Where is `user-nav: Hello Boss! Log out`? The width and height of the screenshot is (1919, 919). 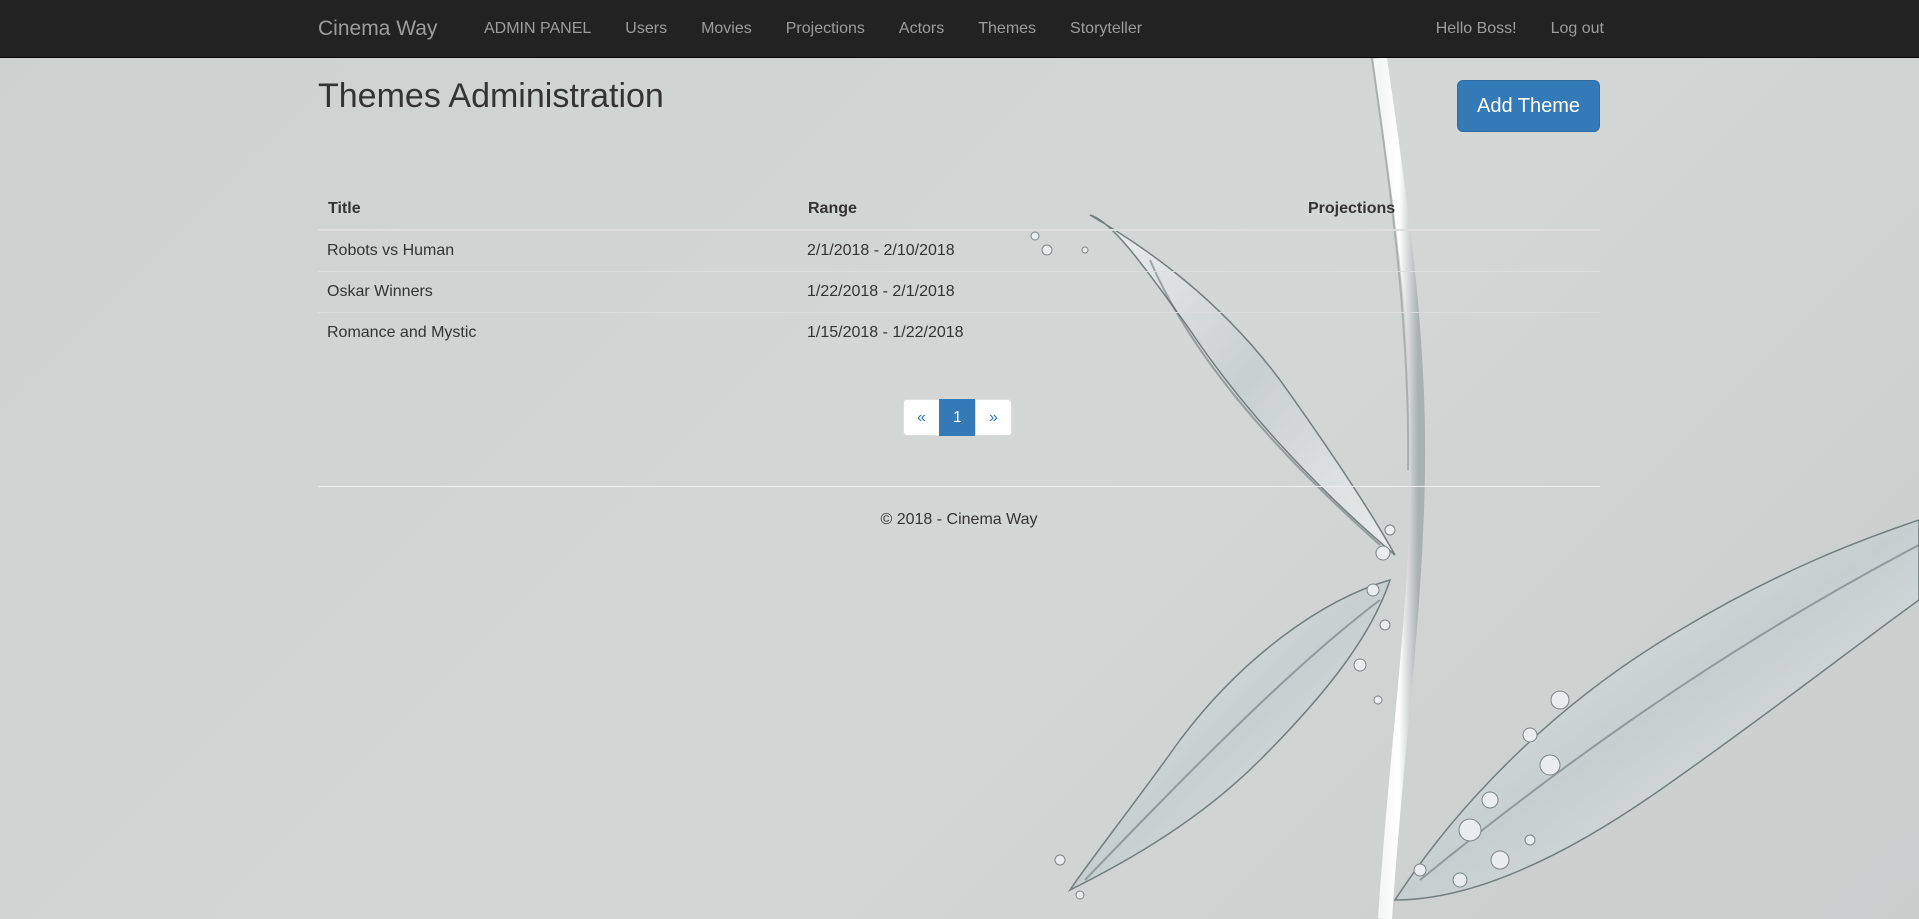
user-nav: Hello Boss! Log out is located at coordinates (1520, 28).